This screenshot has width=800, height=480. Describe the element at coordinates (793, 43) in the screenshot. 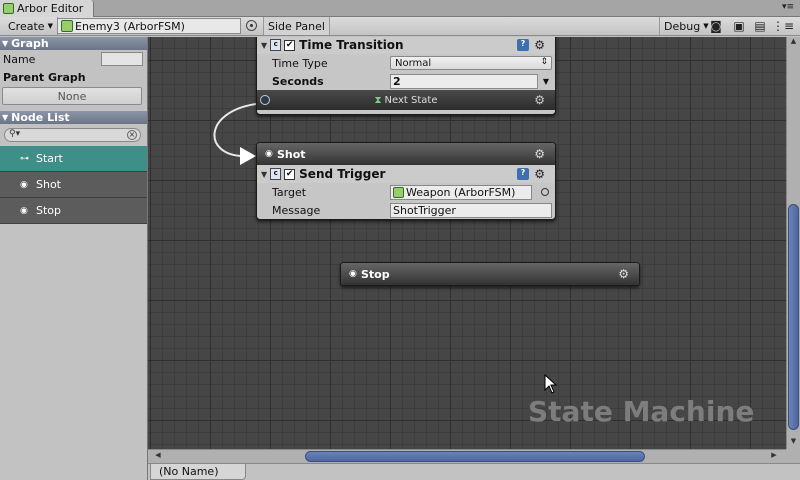

I see `scroll-up-icon: ▲` at that location.